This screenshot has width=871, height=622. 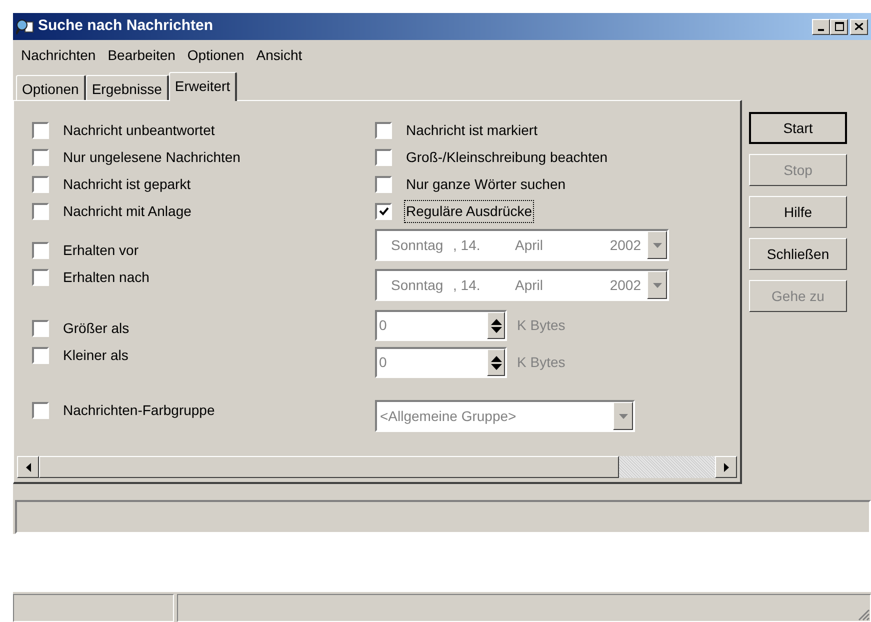 I want to click on close-button, so click(x=859, y=26).